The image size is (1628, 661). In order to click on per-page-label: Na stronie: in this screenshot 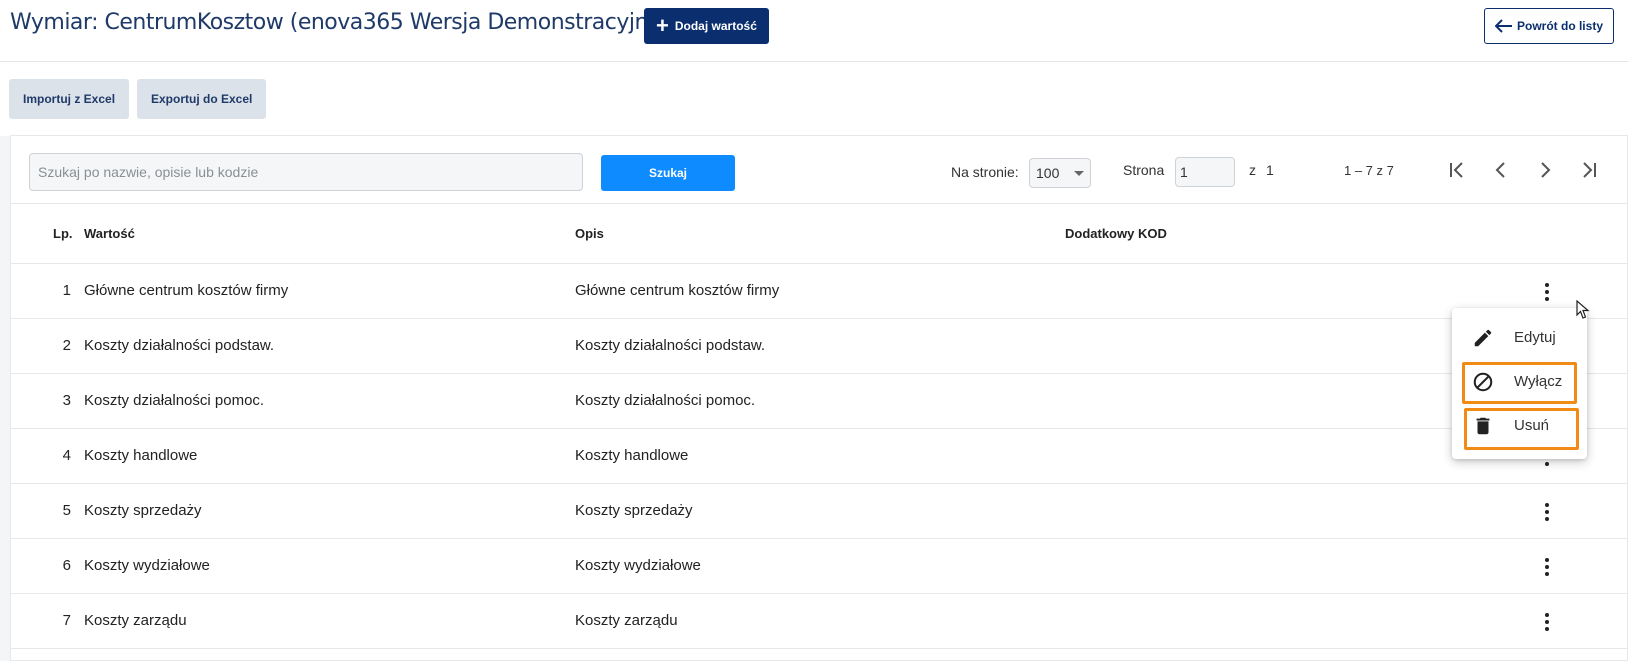, I will do `click(985, 172)`.